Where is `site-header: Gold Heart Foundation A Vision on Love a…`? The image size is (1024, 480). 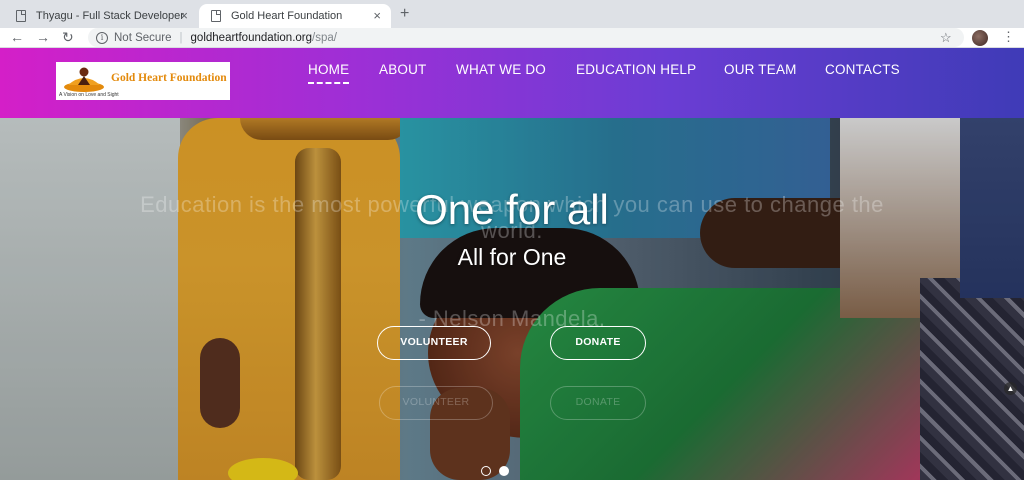
site-header: Gold Heart Foundation A Vision on Love a… is located at coordinates (512, 83).